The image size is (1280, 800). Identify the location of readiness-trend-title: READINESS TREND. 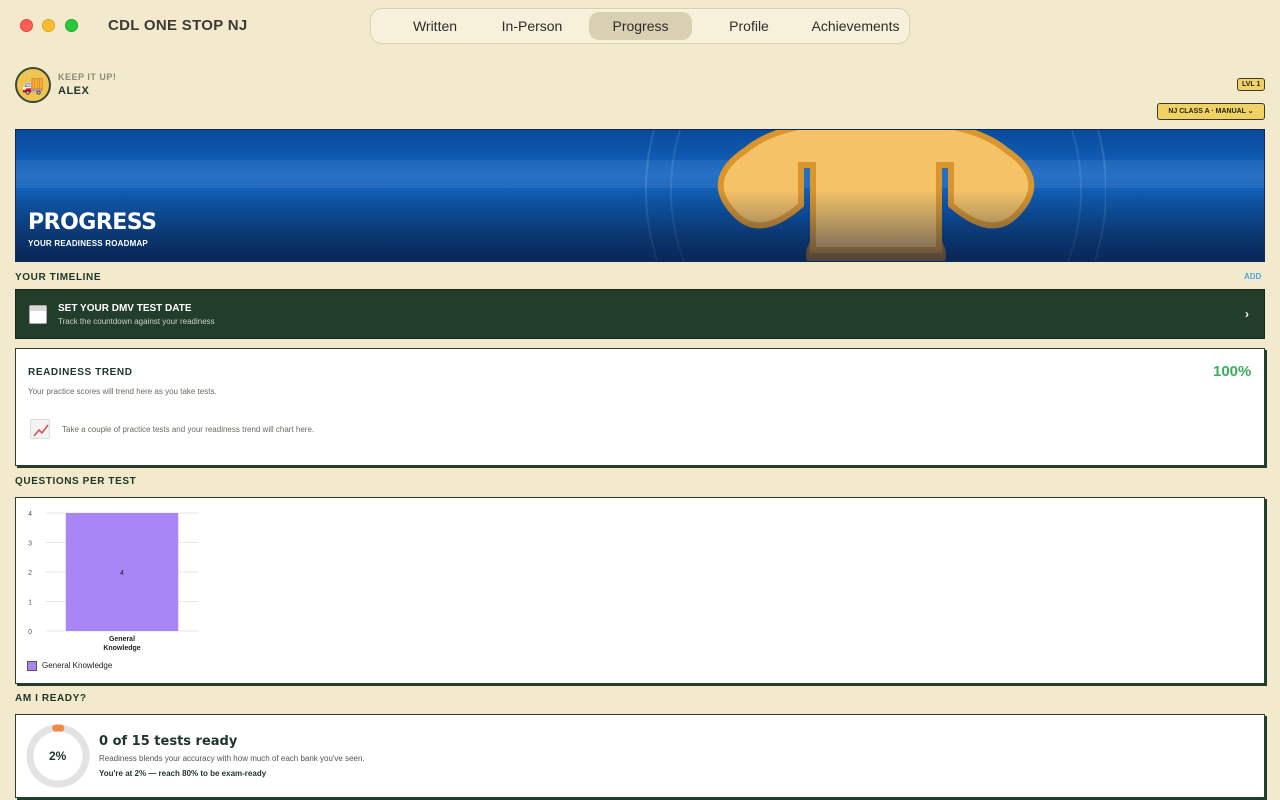
(80, 372).